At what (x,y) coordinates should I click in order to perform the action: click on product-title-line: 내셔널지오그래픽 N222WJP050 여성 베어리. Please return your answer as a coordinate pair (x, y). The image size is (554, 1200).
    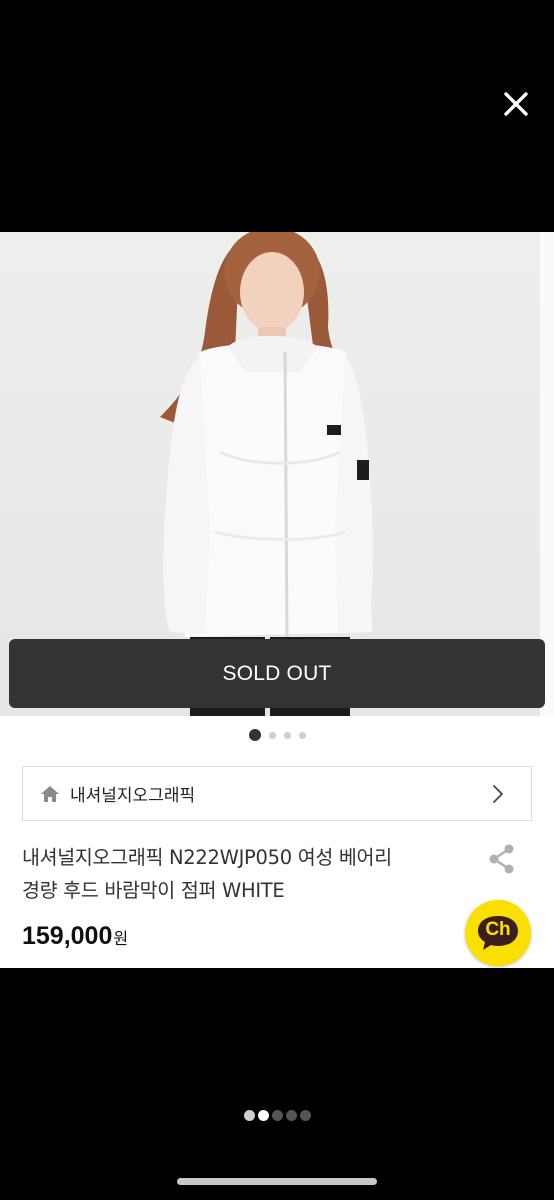
    Looking at the image, I should click on (207, 857).